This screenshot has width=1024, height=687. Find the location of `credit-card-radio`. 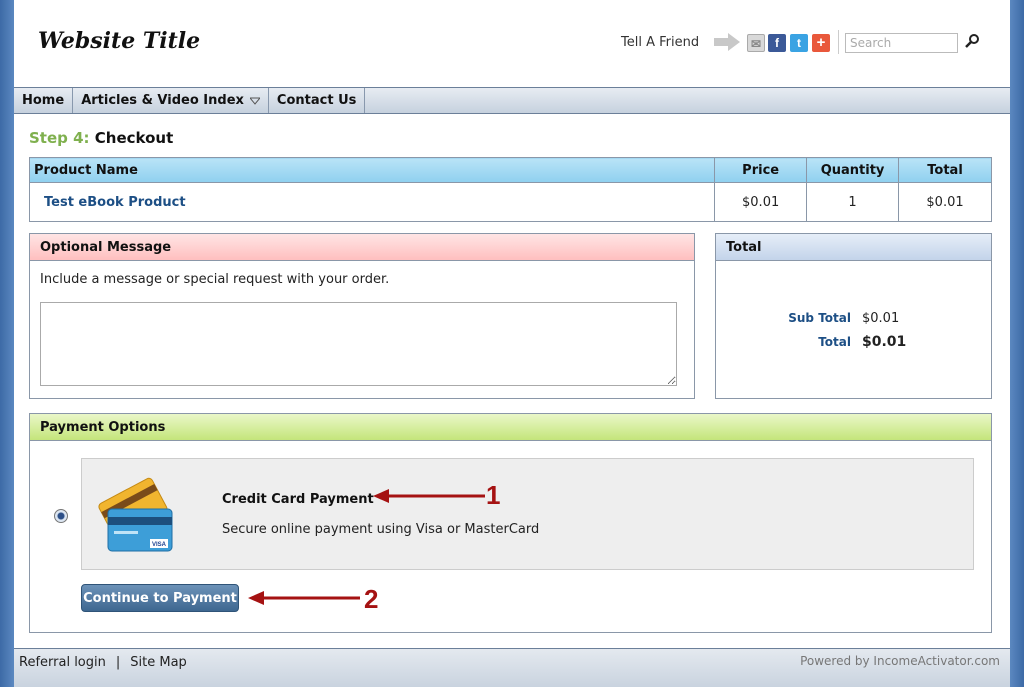

credit-card-radio is located at coordinates (61, 516).